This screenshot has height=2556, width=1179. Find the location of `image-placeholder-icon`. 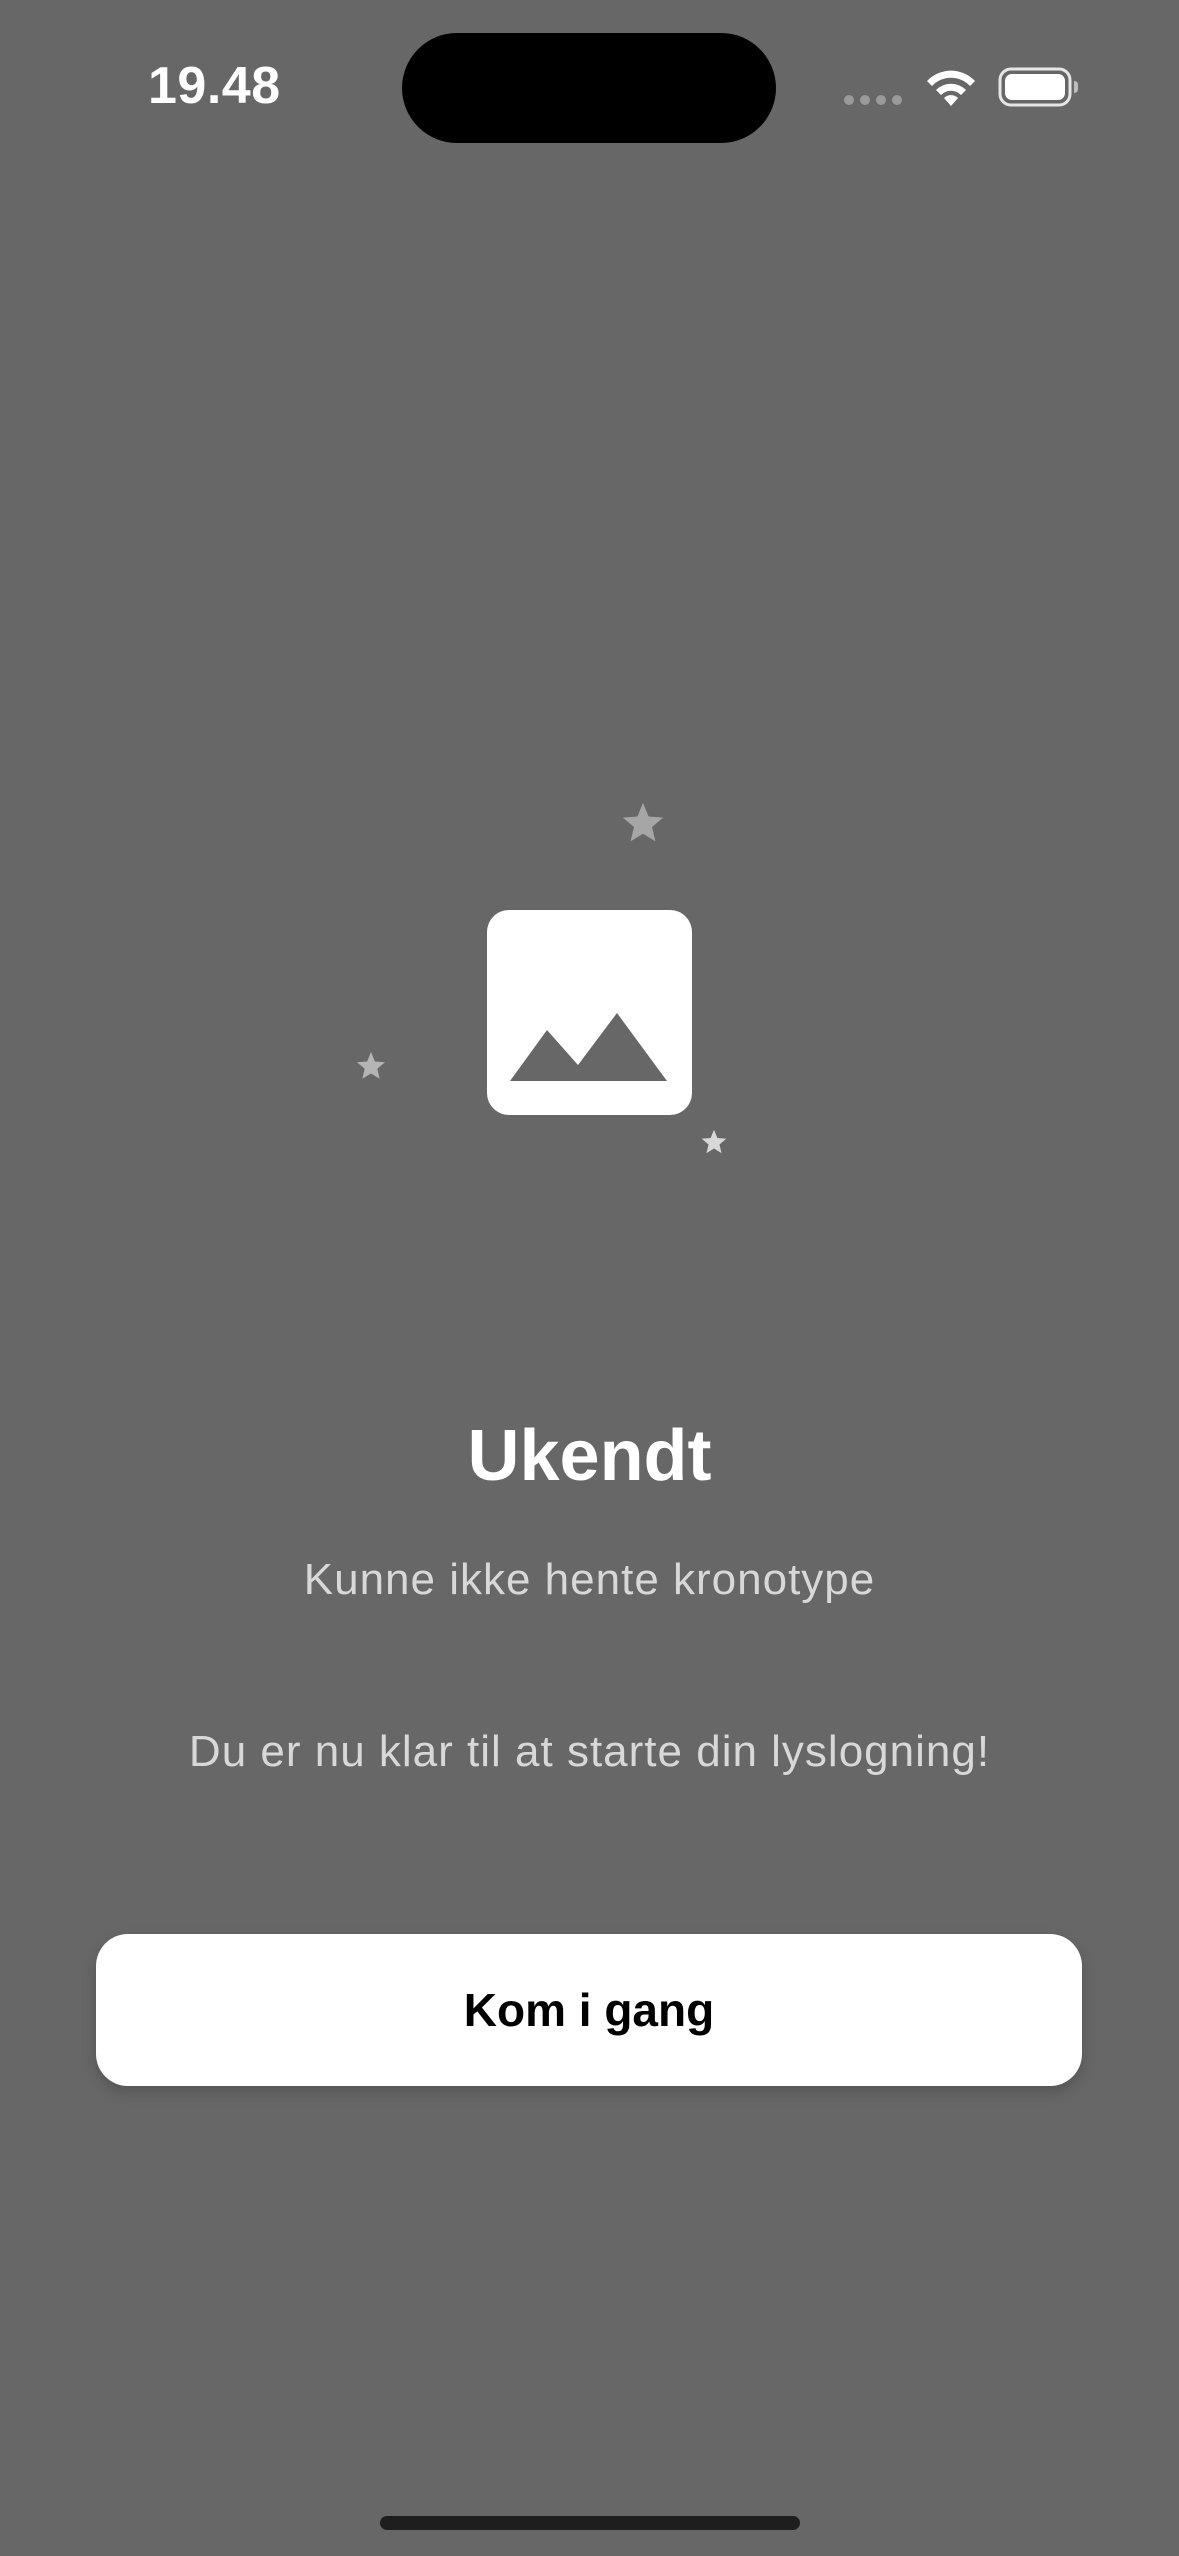

image-placeholder-icon is located at coordinates (589, 1012).